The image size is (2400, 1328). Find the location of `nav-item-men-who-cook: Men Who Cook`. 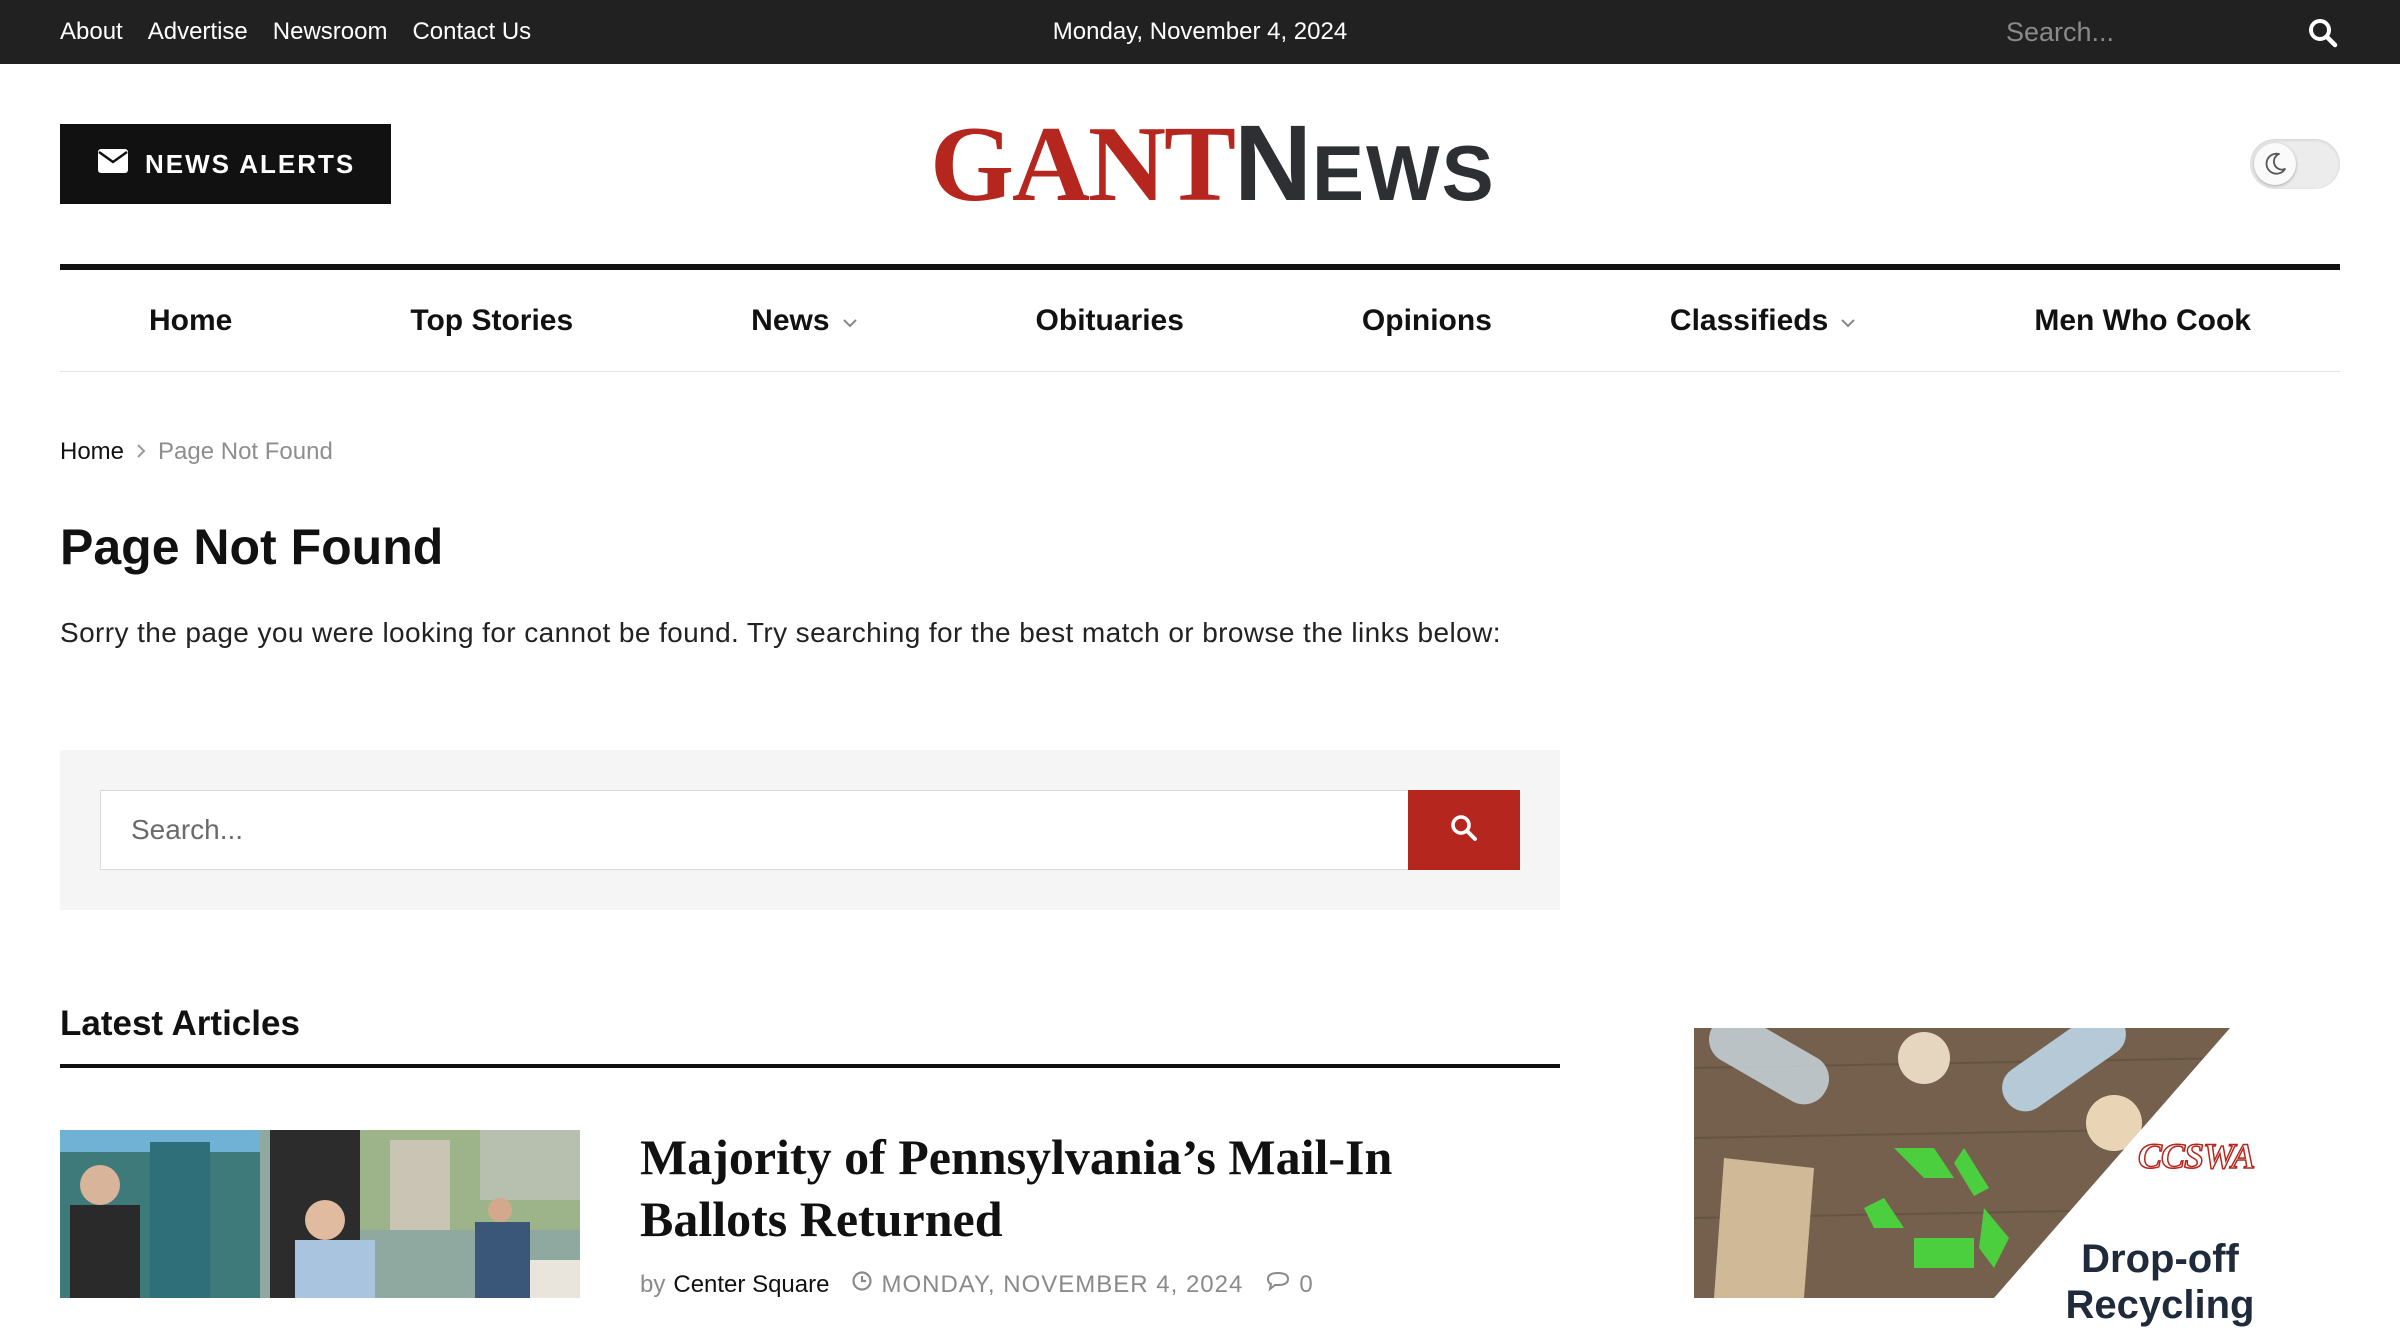

nav-item-men-who-cook: Men Who Cook is located at coordinates (2142, 321).